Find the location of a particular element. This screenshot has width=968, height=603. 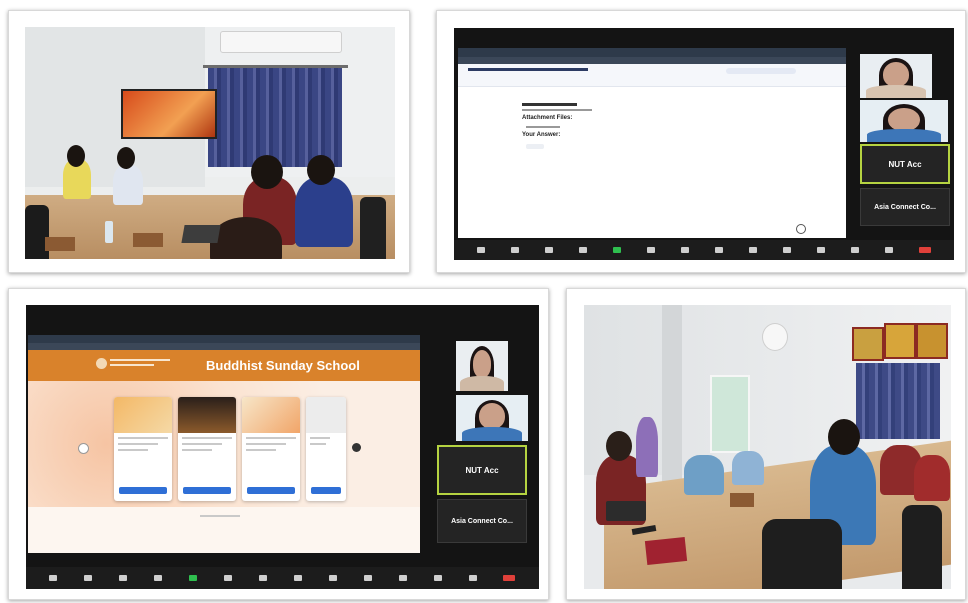

doorway is located at coordinates (672, 395).